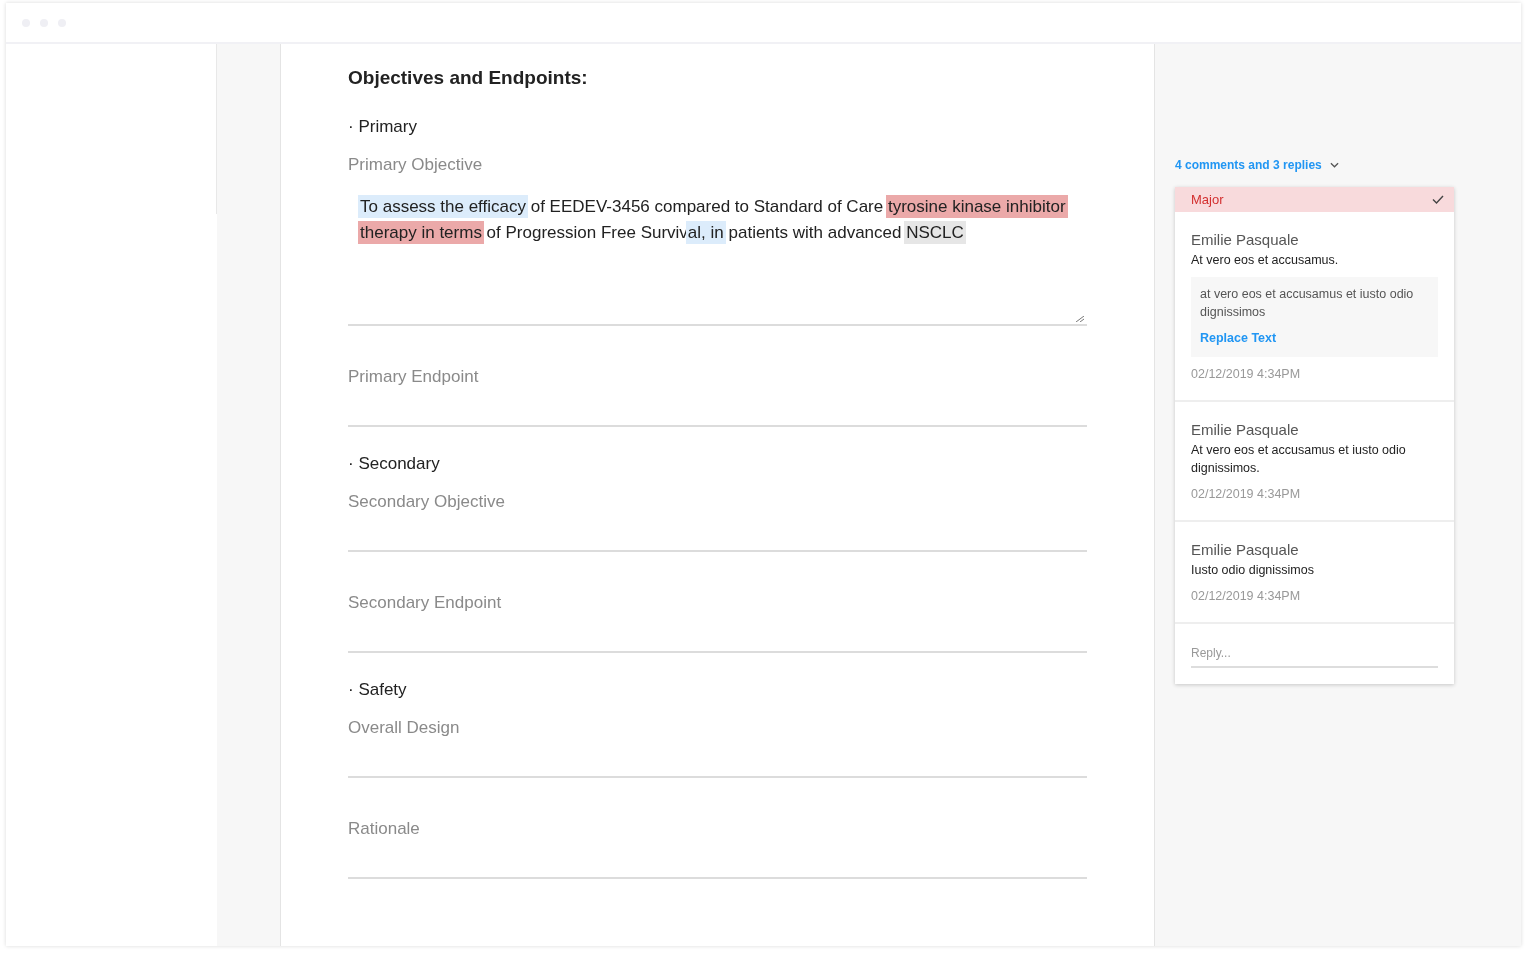 The height and width of the screenshot is (954, 1527). What do you see at coordinates (426, 502) in the screenshot?
I see `field-label: Secondary Objective` at bounding box center [426, 502].